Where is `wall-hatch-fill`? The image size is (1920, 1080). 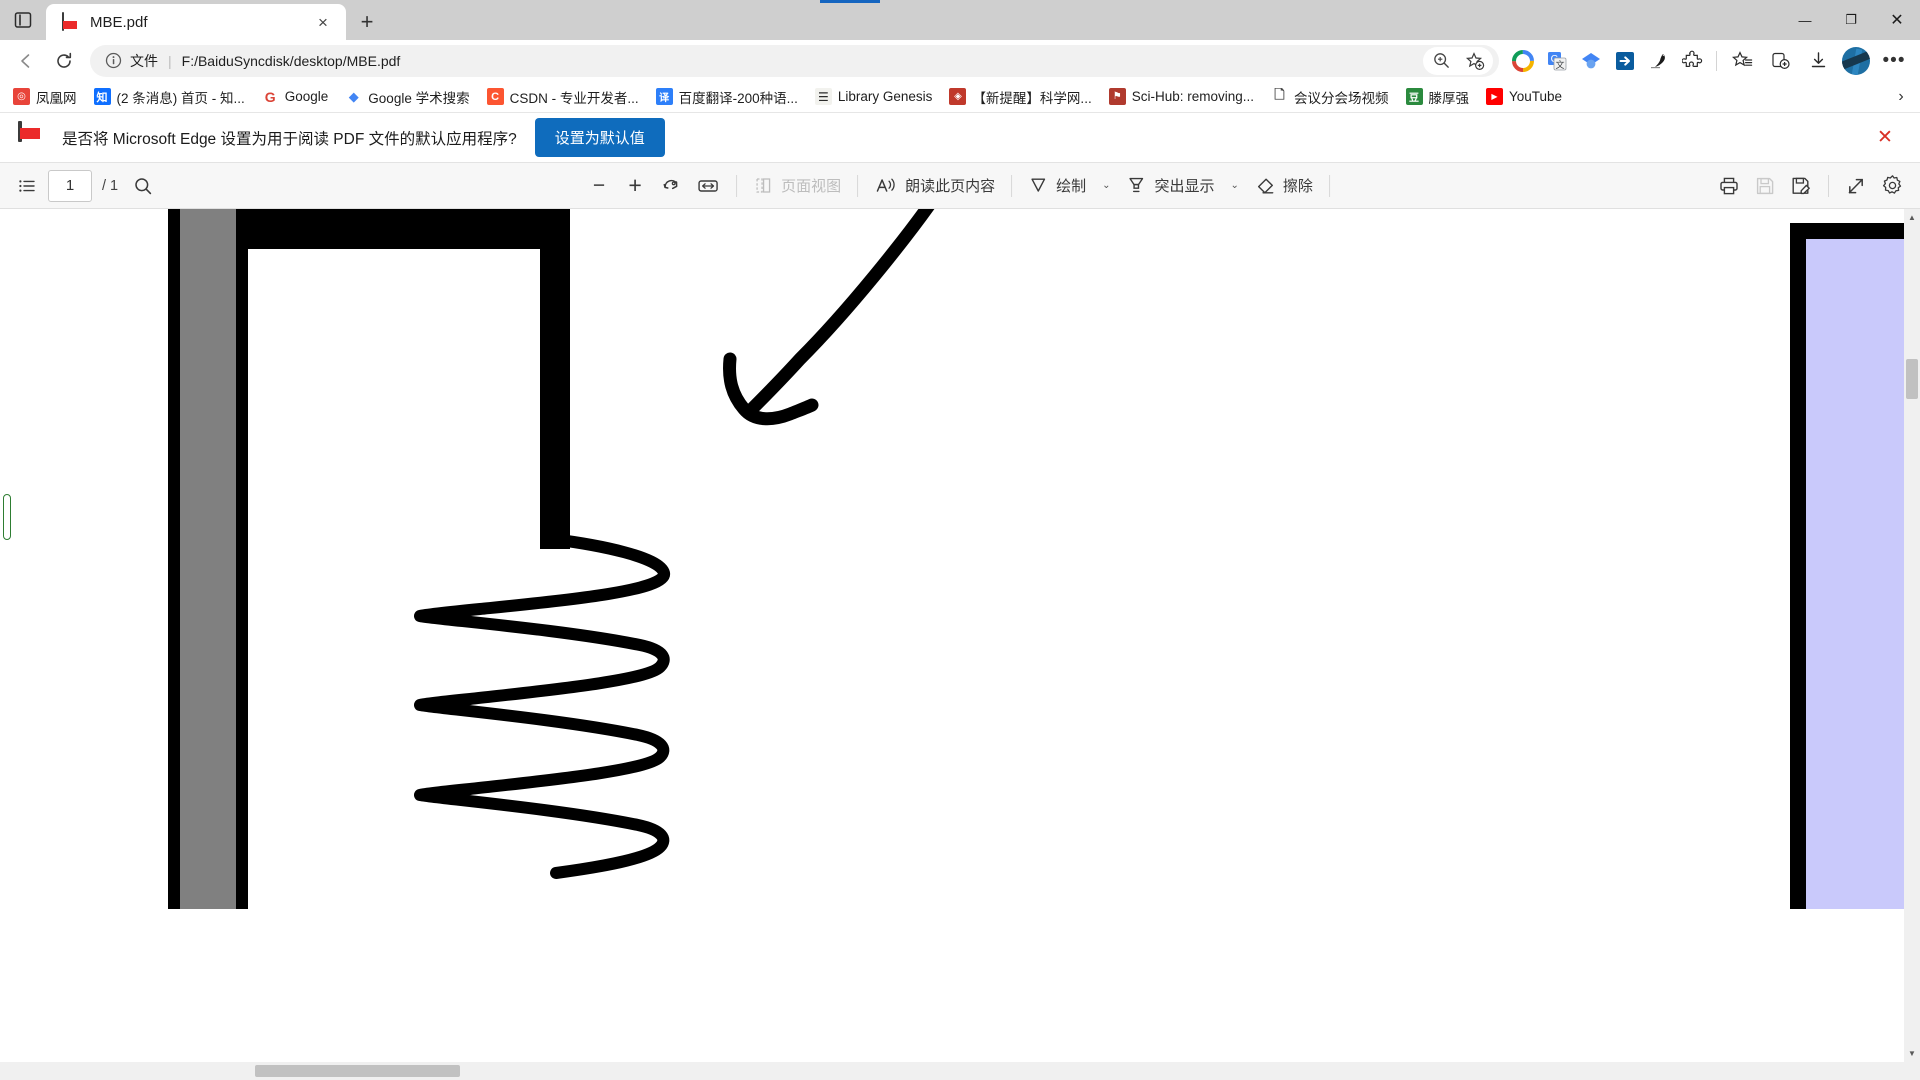
wall-hatch-fill is located at coordinates (208, 559).